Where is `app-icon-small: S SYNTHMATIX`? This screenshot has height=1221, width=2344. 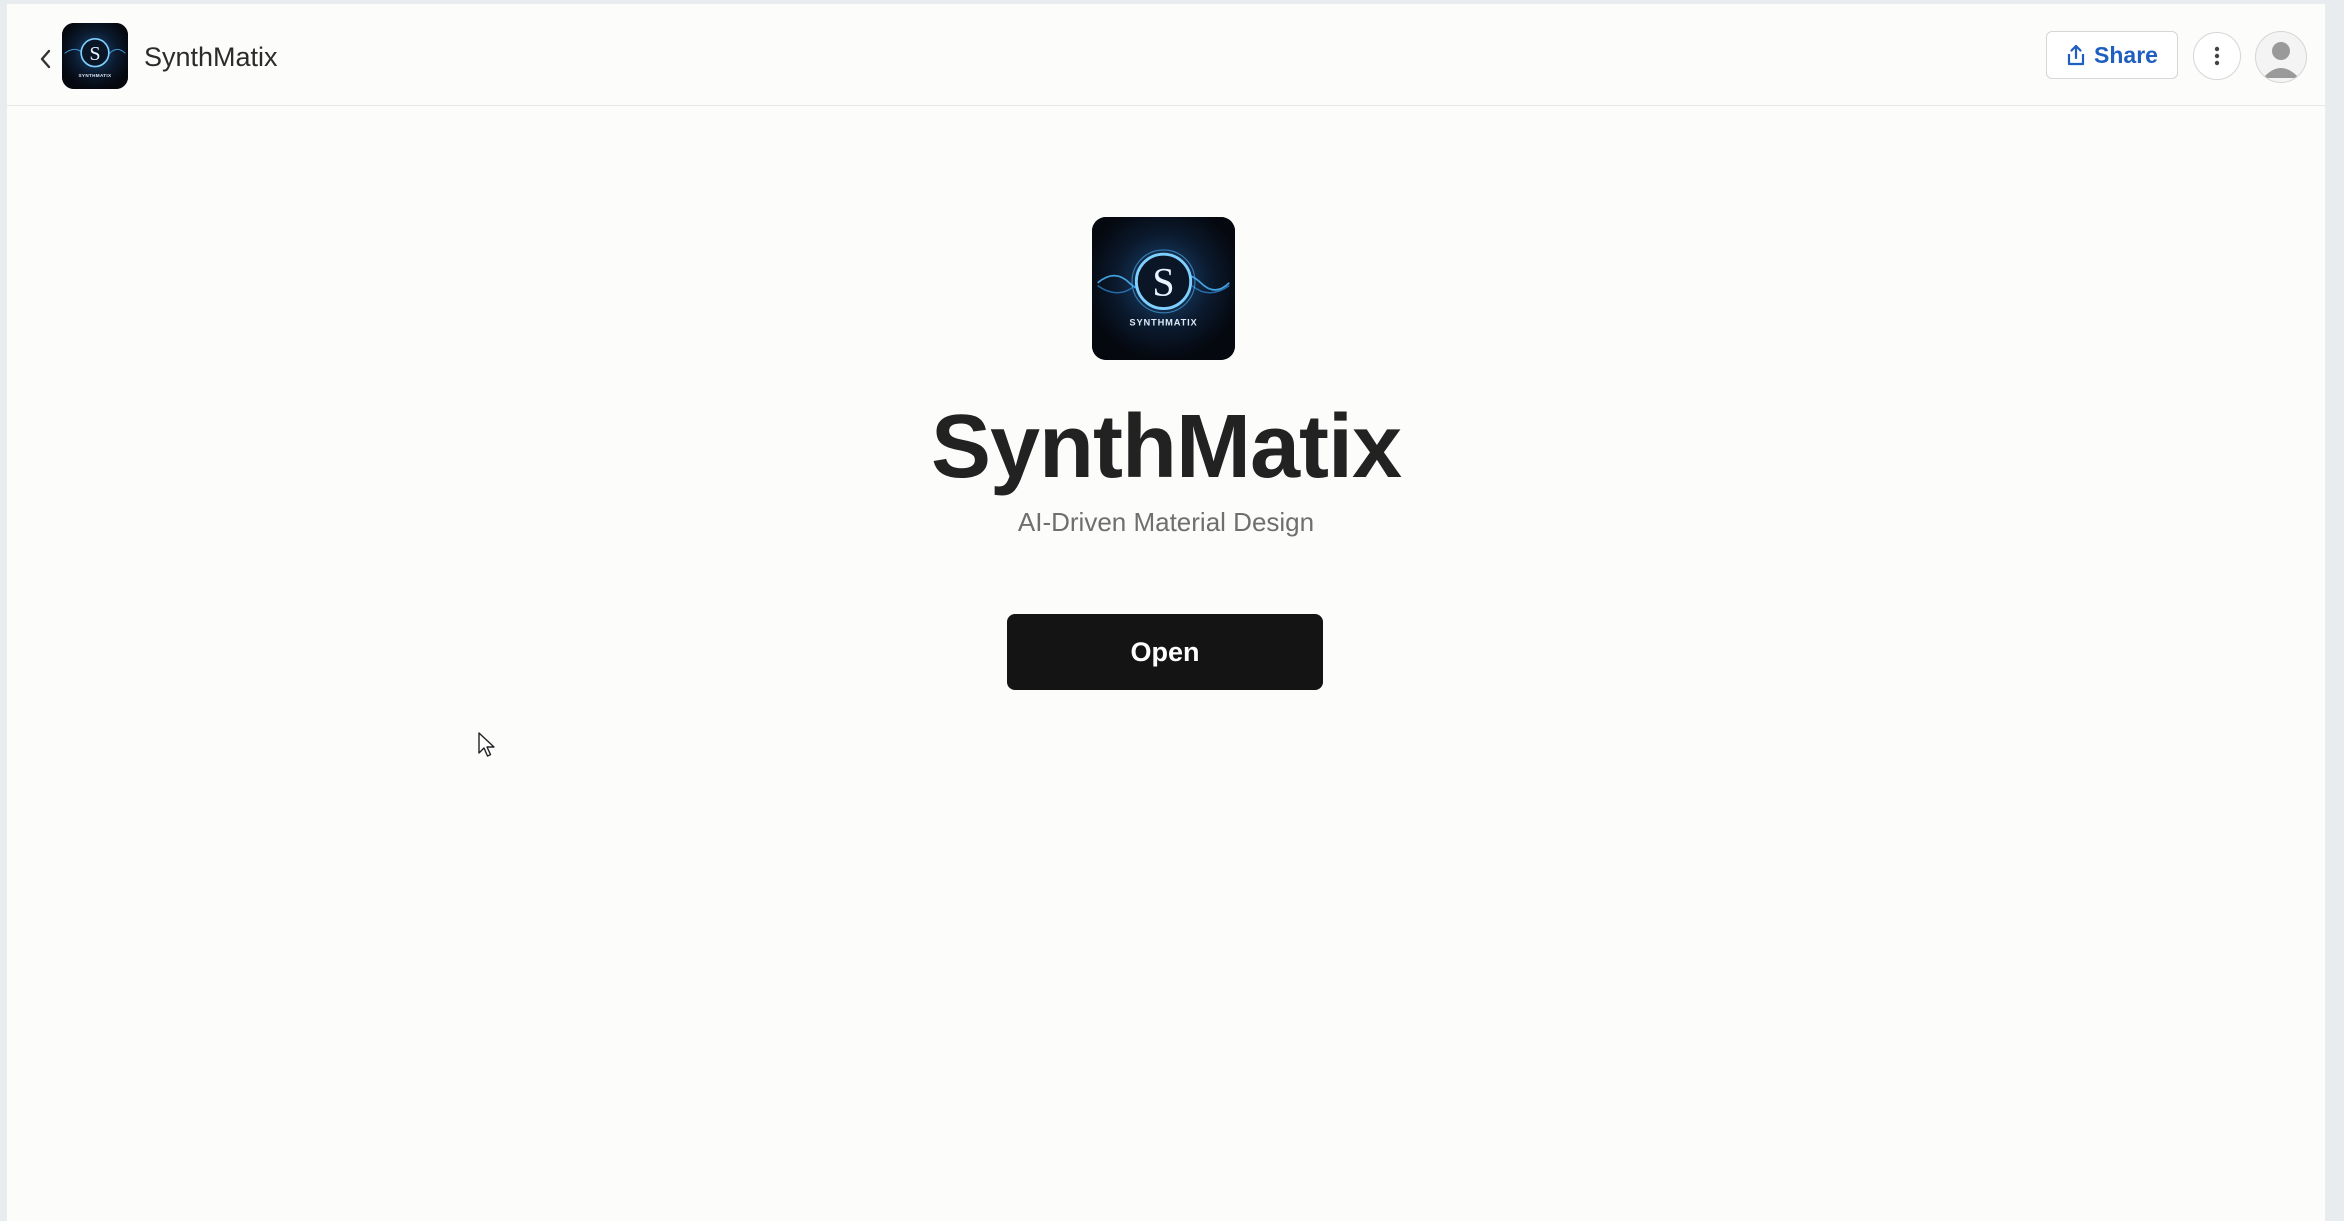 app-icon-small: S SYNTHMATIX is located at coordinates (95, 56).